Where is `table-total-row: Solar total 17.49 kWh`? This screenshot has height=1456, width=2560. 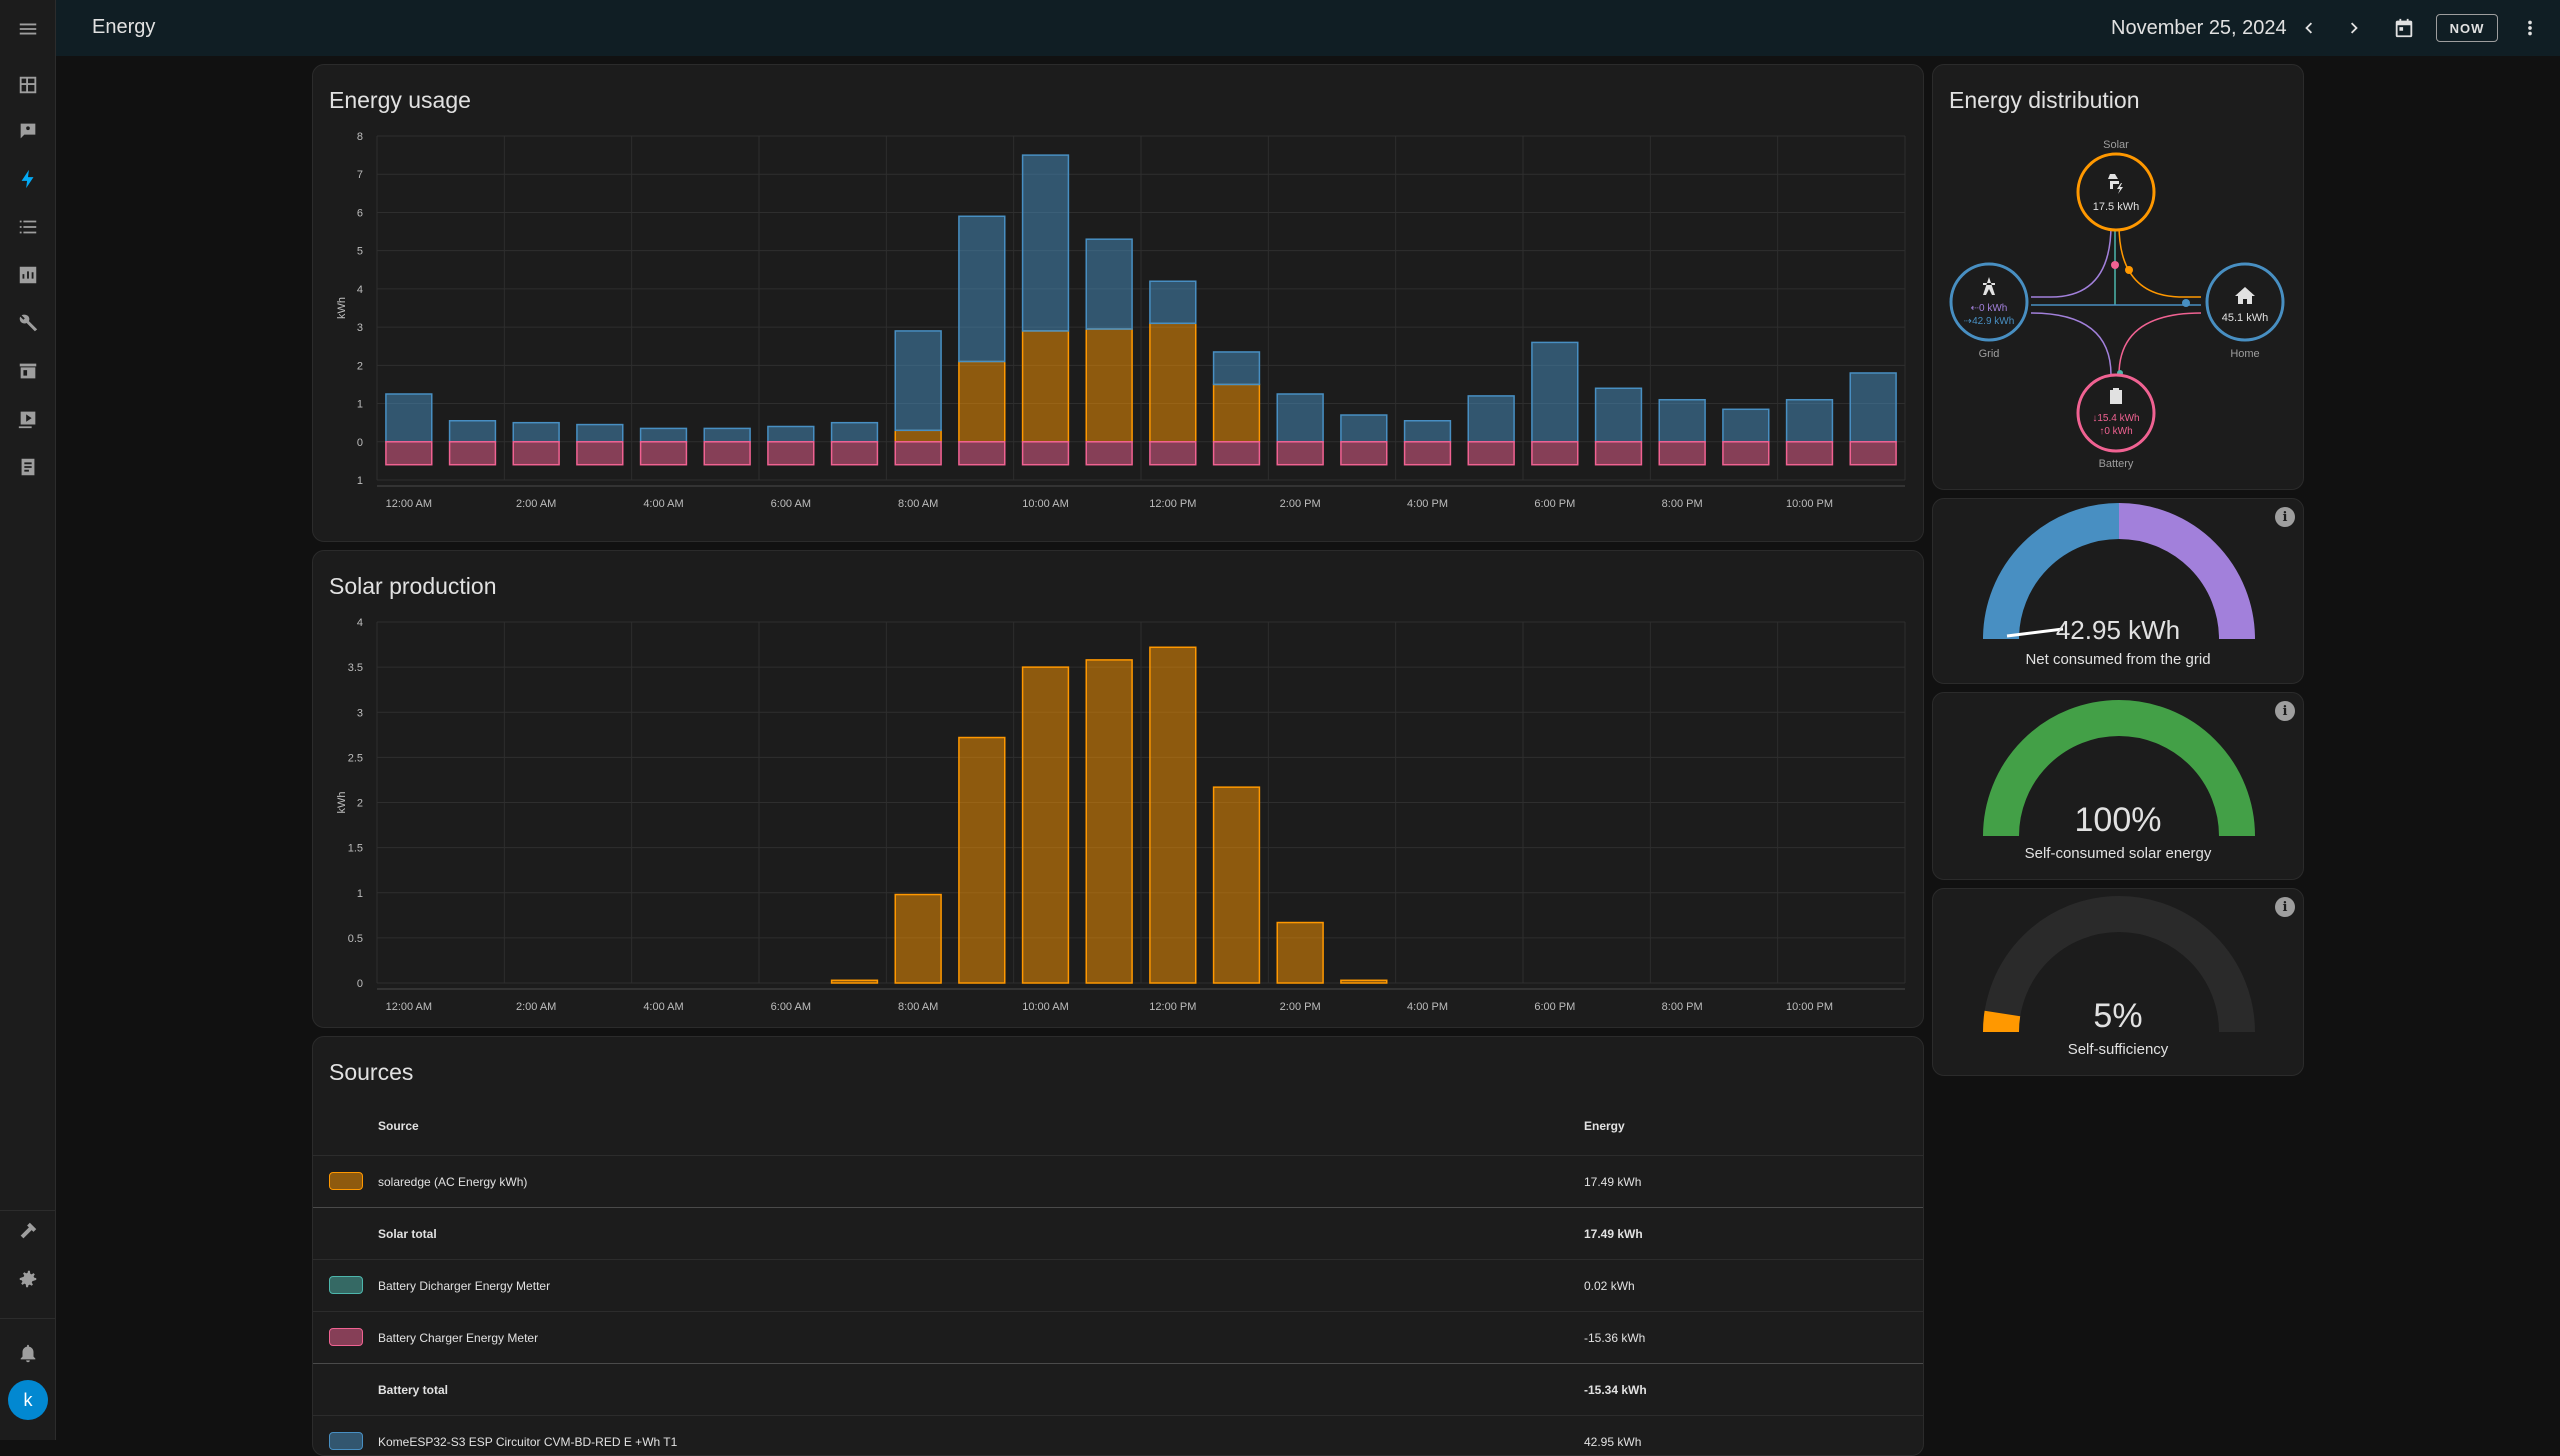 table-total-row: Solar total 17.49 kWh is located at coordinates (1118, 1233).